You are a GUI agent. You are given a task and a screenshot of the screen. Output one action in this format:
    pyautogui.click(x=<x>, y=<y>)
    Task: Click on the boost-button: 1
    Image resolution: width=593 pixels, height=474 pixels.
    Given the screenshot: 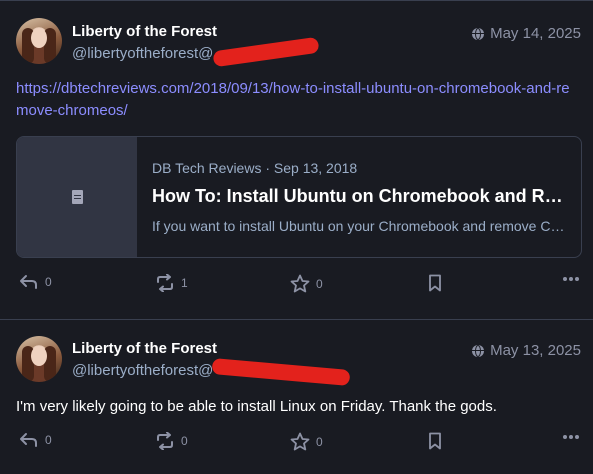 What is the action you would take?
    pyautogui.click(x=171, y=283)
    